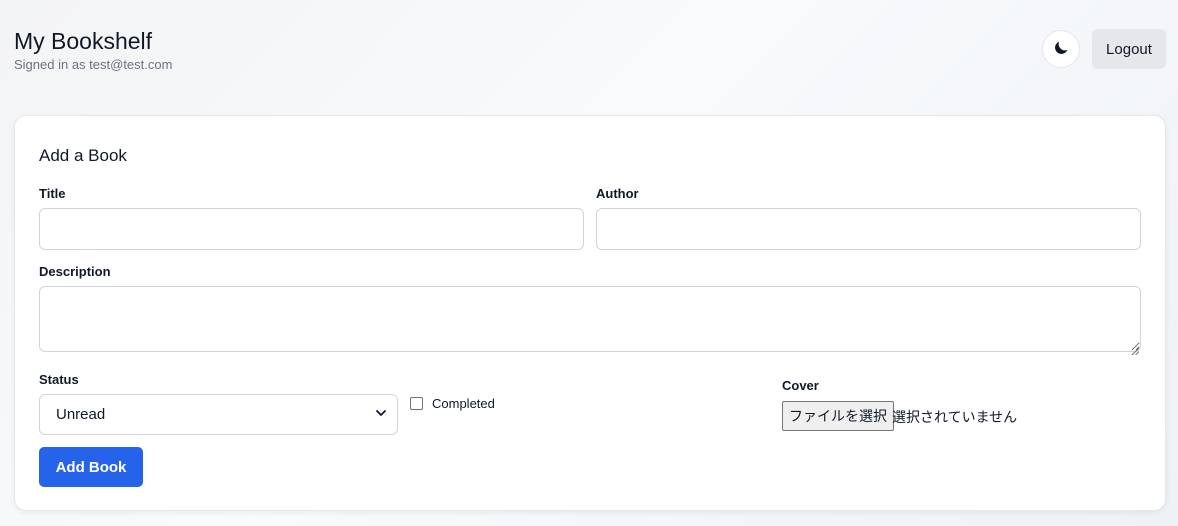 The height and width of the screenshot is (526, 1178). I want to click on resize-grip-icon, so click(1135, 349).